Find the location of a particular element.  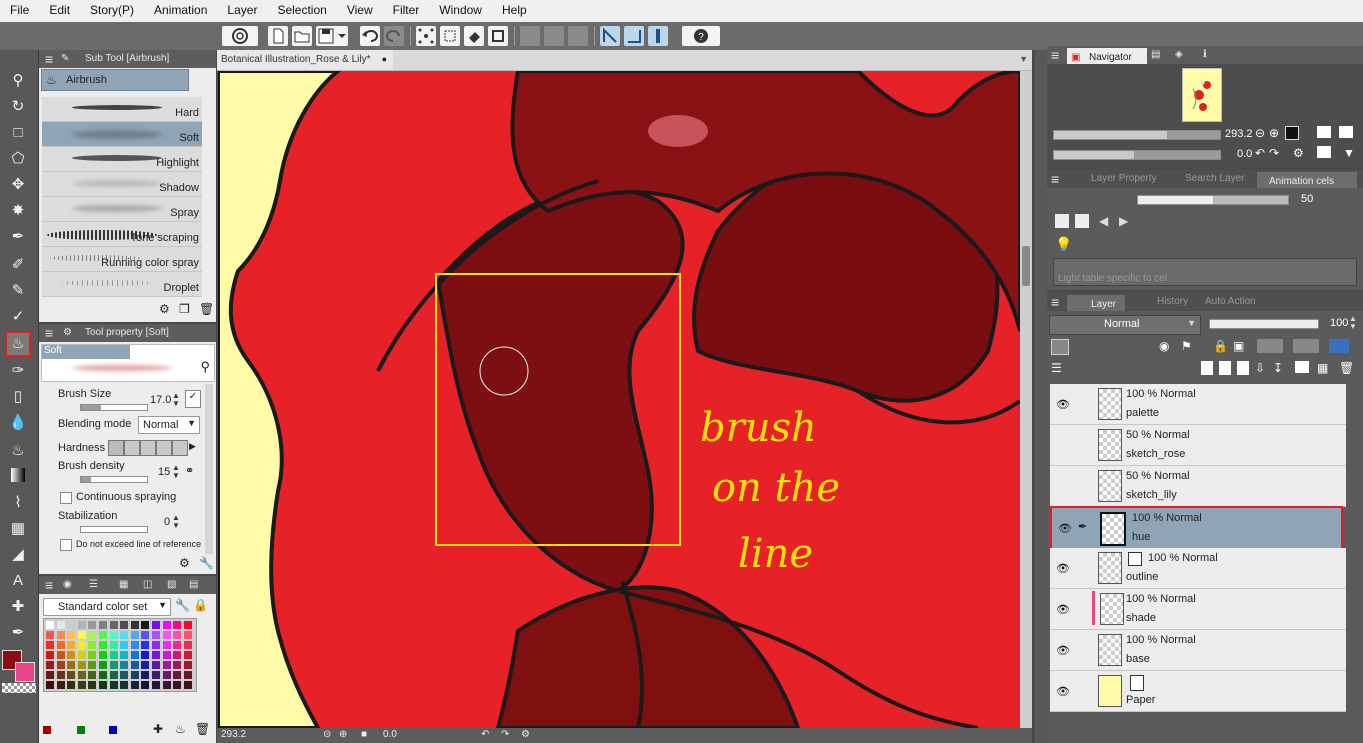

cel-opacity-value: 50 is located at coordinates (1307, 199).